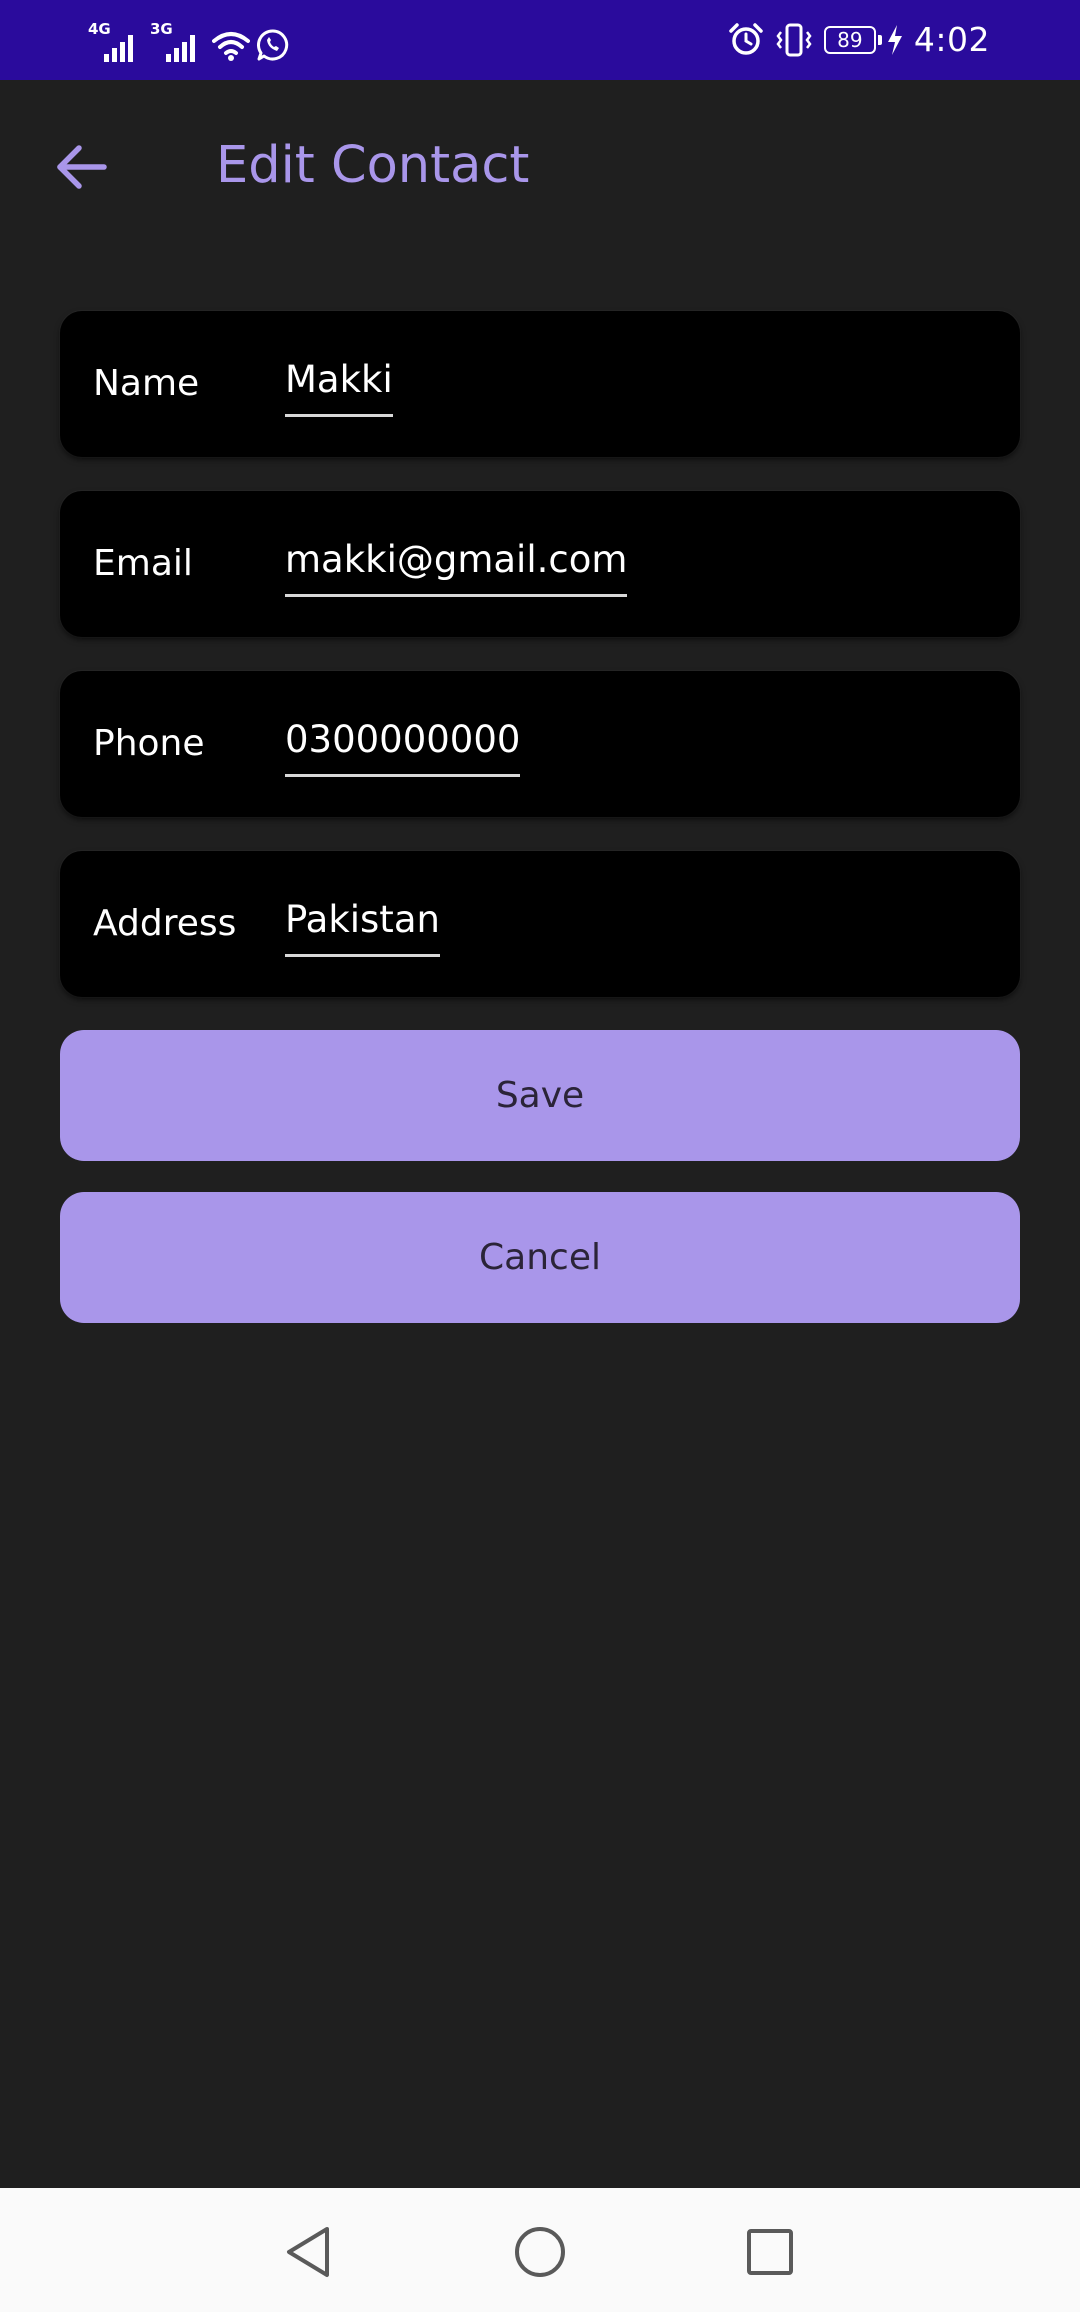  I want to click on clock: 4:02, so click(951, 39).